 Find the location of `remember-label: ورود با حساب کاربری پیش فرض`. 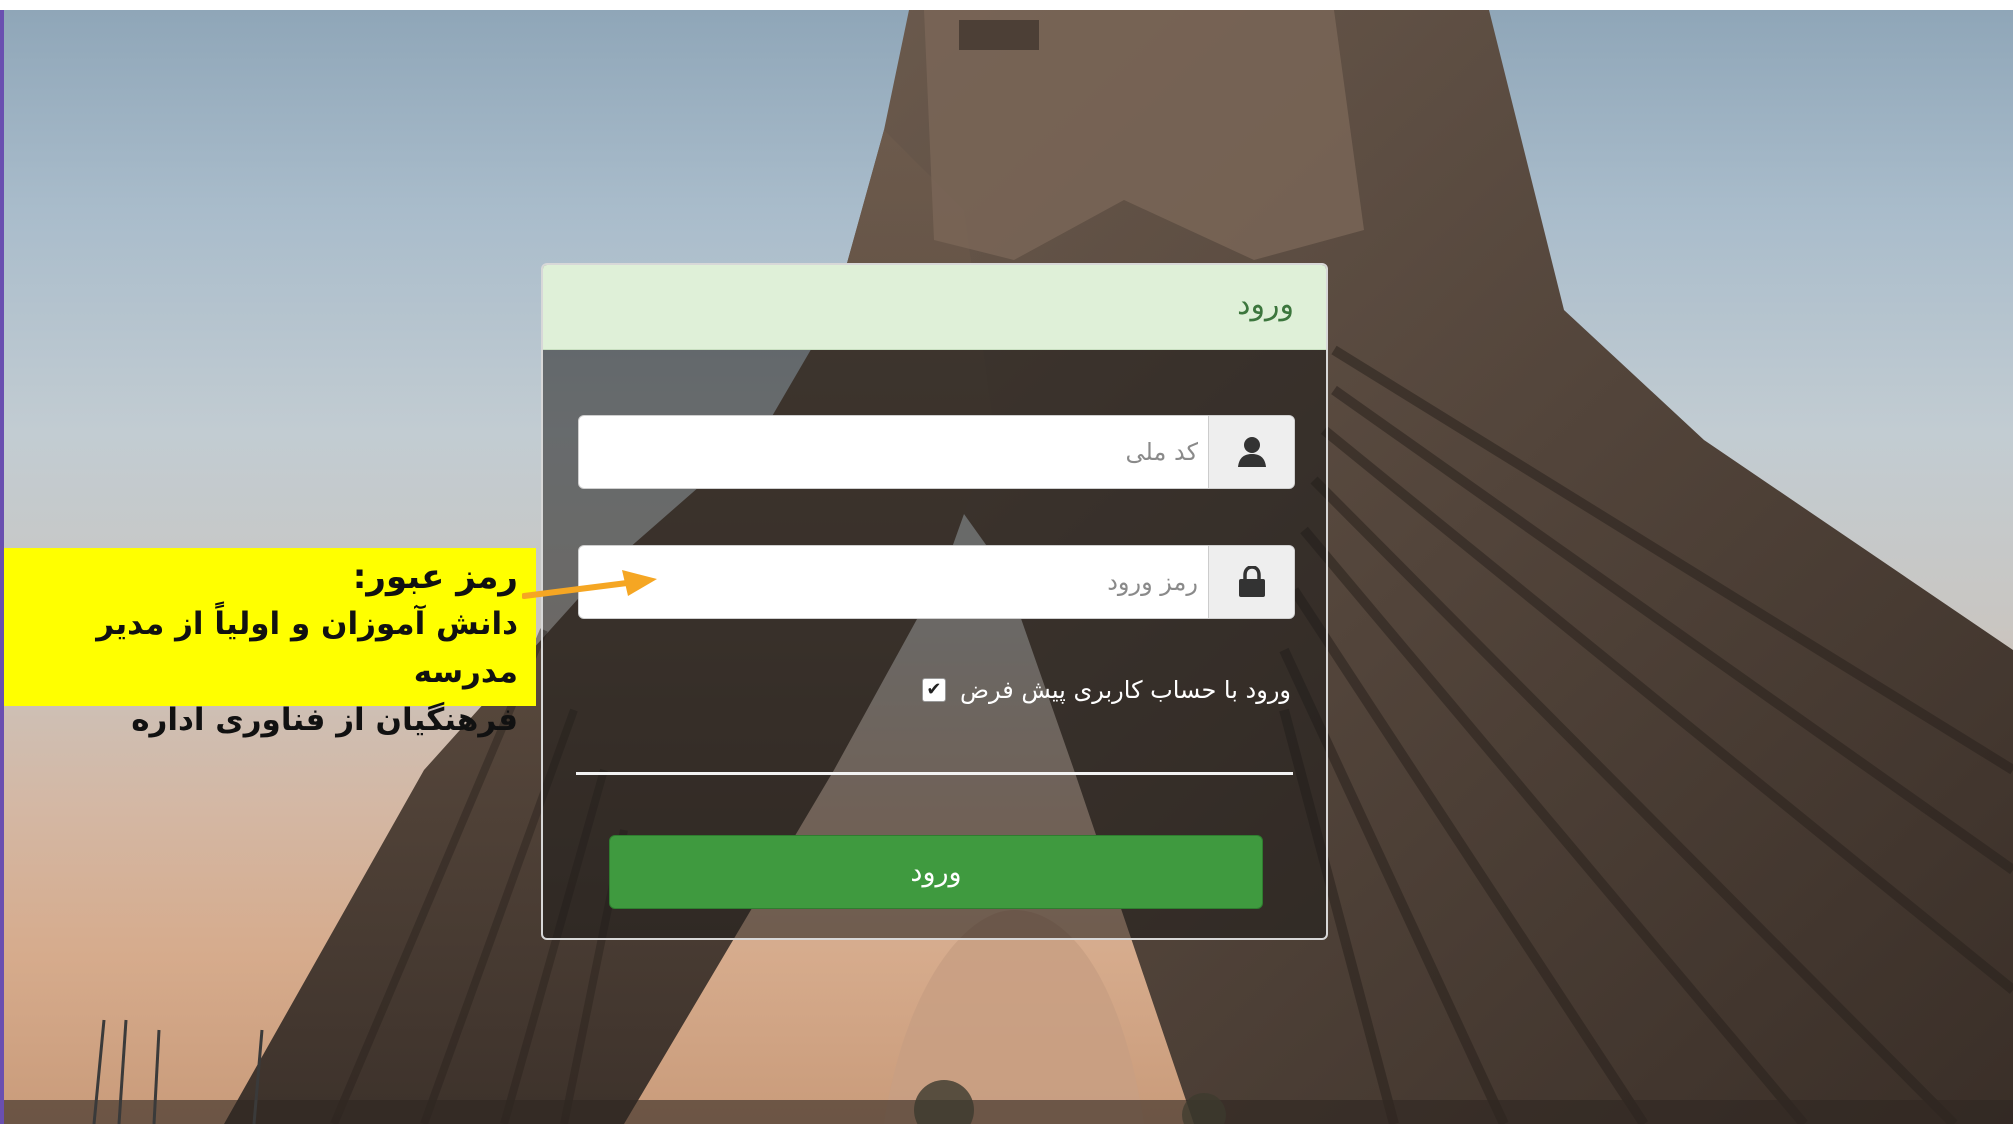

remember-label: ورود با حساب کاربری پیش فرض is located at coordinates (1125, 690).